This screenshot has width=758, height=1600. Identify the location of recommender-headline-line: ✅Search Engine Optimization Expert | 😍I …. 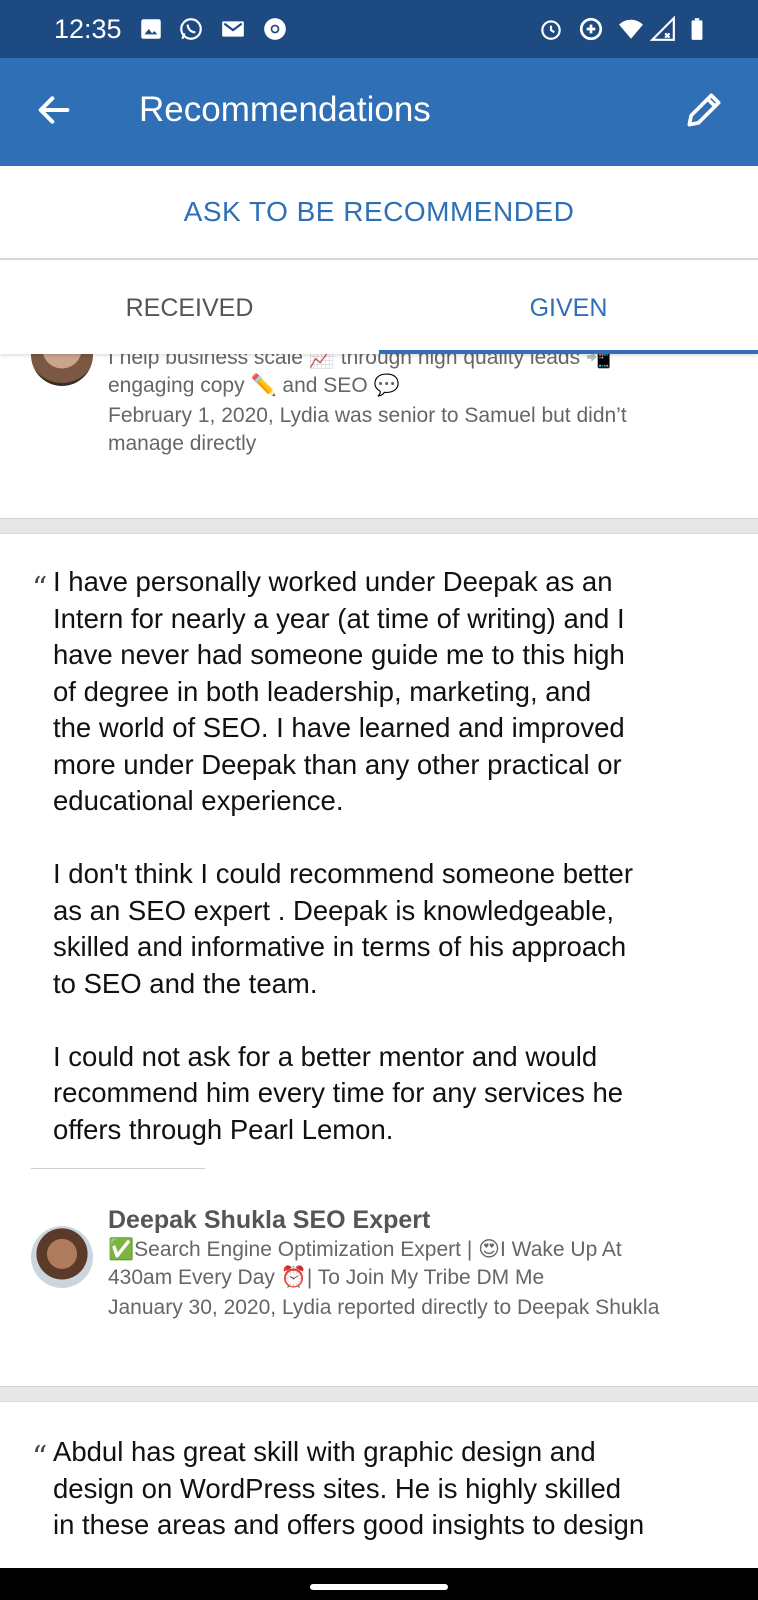
(365, 1249).